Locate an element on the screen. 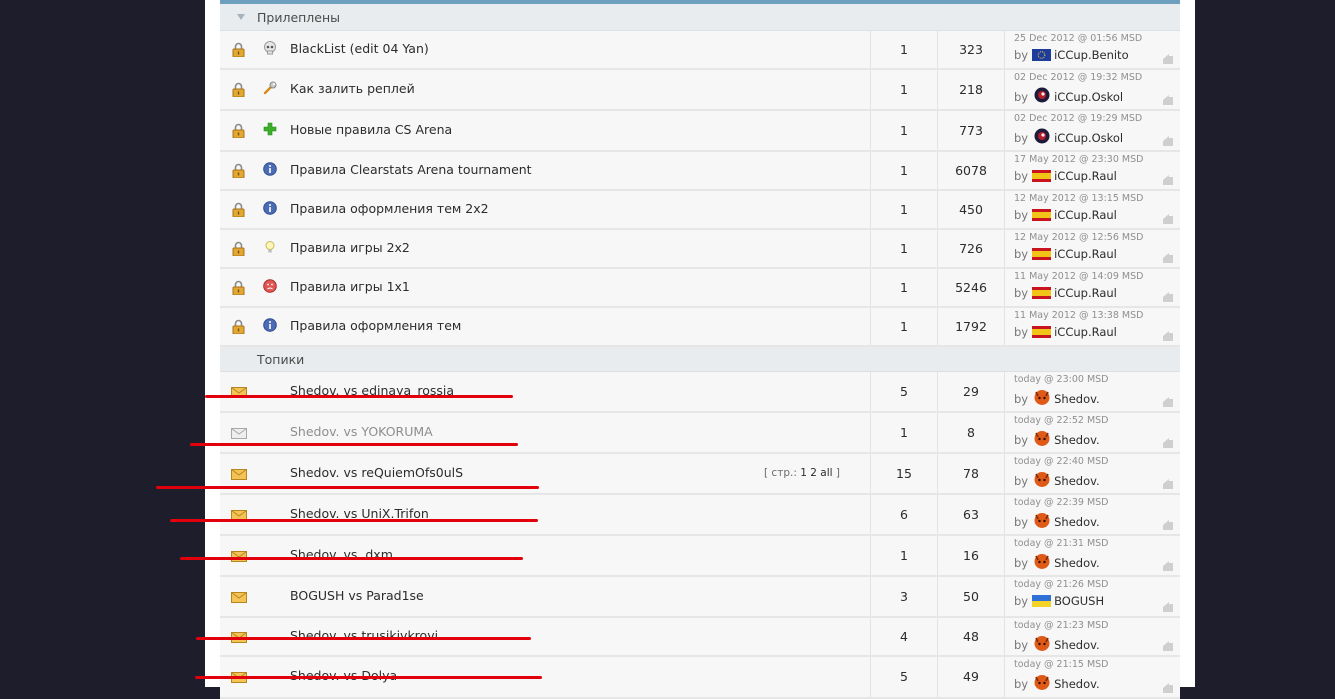 The width and height of the screenshot is (1335, 699). views-count: 63 is located at coordinates (970, 514).